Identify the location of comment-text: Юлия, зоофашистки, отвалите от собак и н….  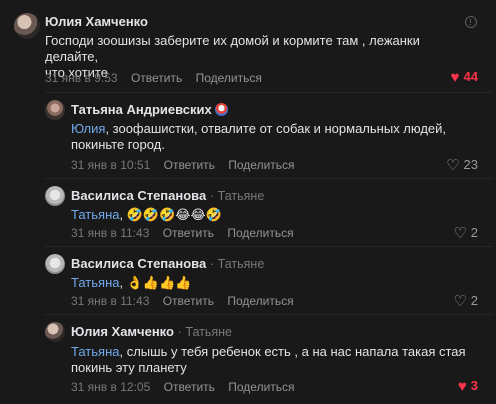
(259, 136).